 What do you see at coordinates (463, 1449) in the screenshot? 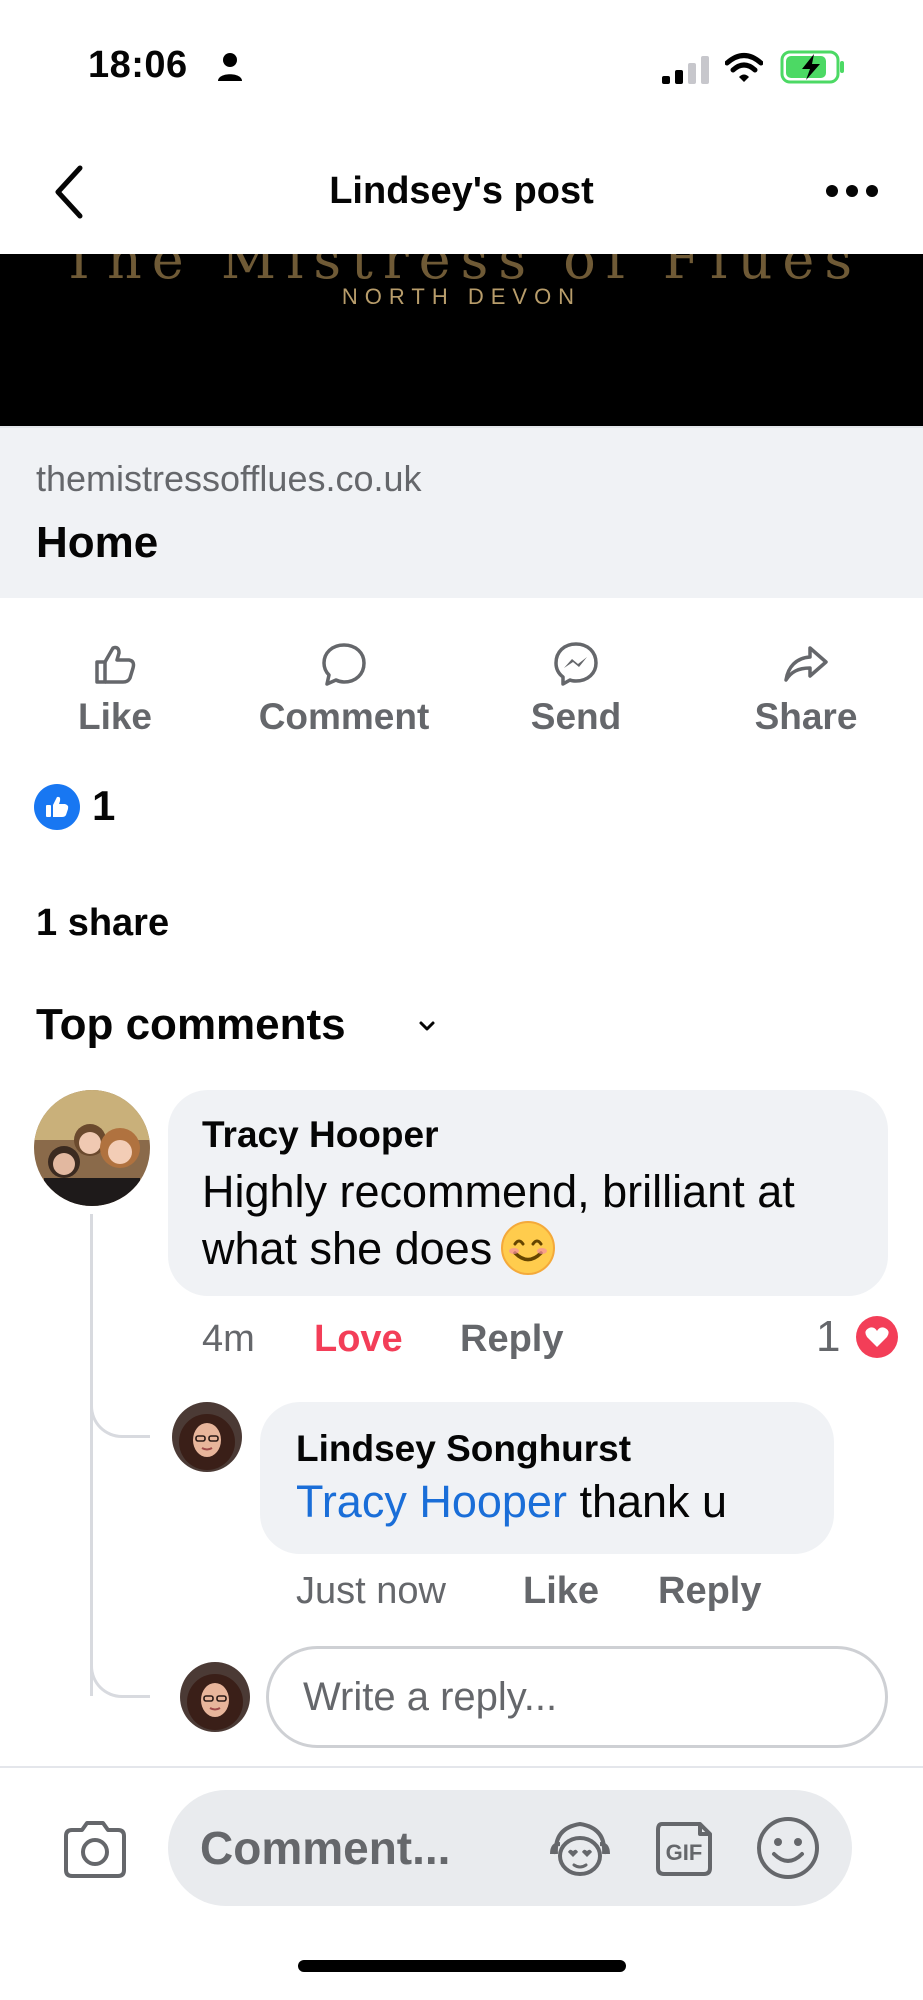
I see `reply-author: Lindsey Songhurst` at bounding box center [463, 1449].